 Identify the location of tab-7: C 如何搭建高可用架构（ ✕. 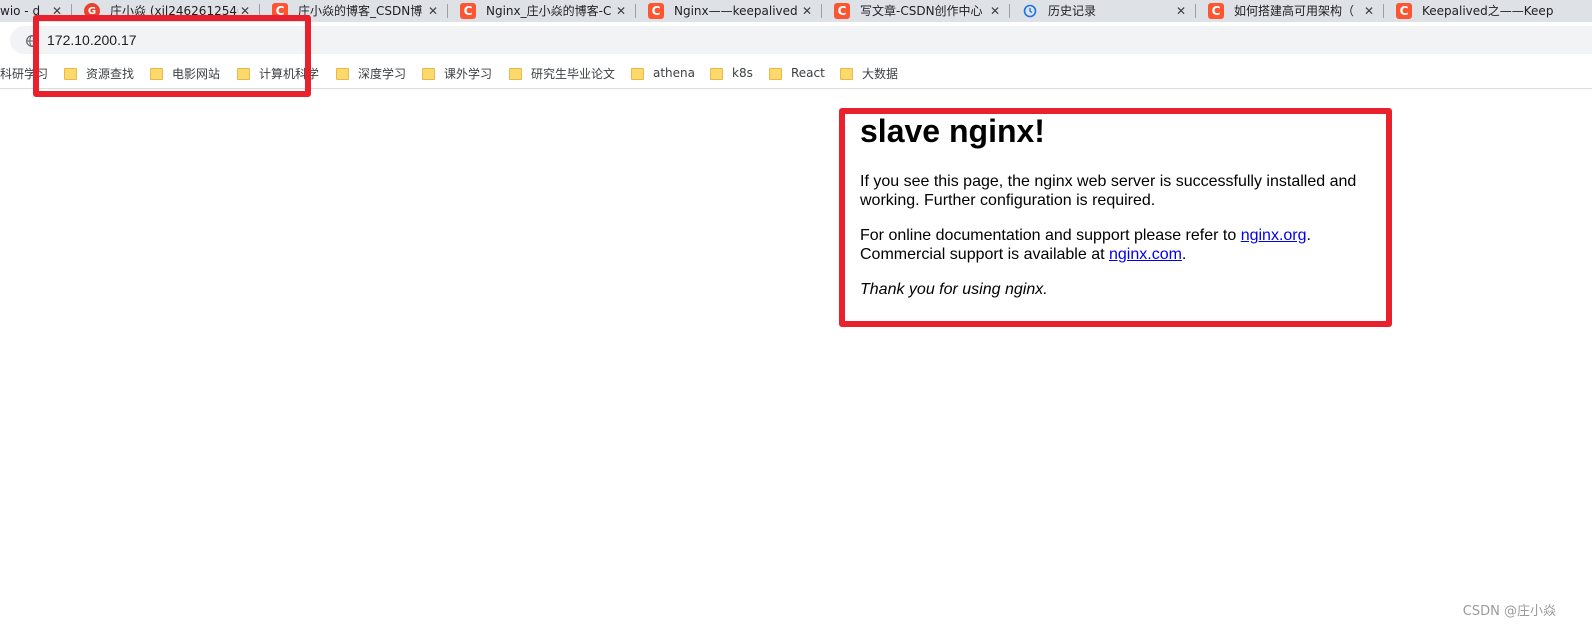
(1290, 11).